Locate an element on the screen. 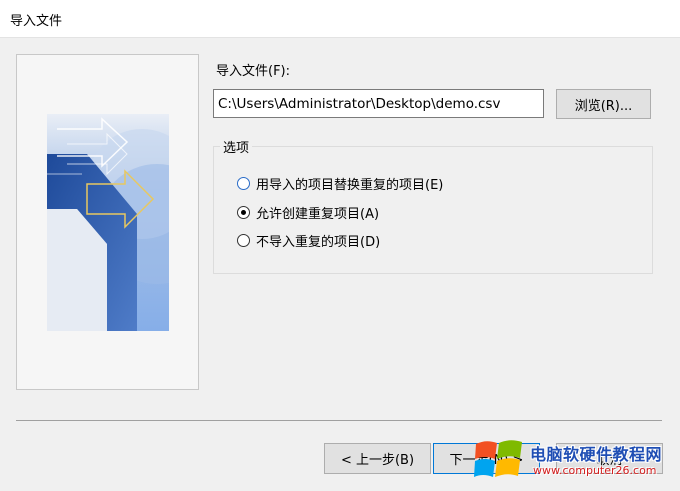  site-watermark: 电脑软硬件教程网 www.computer26.com is located at coordinates (575, 463).